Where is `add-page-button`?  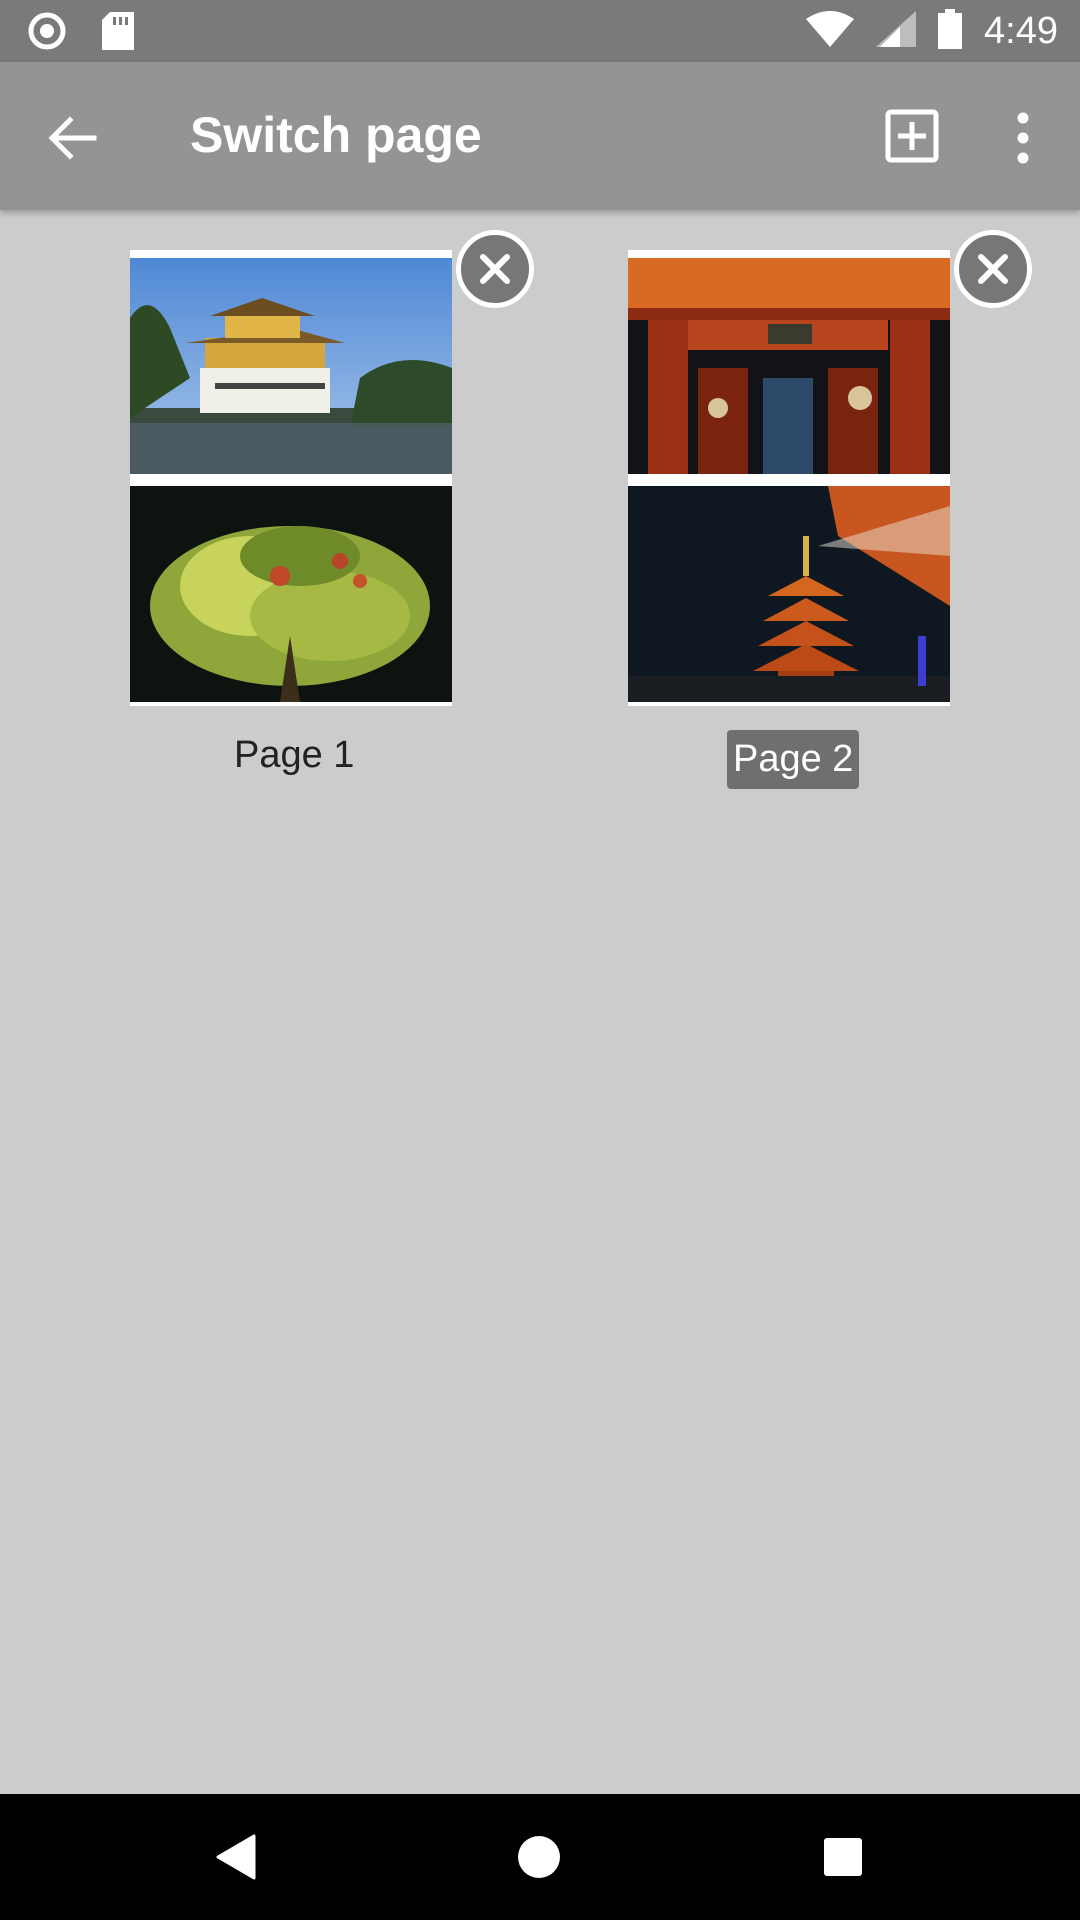
add-page-button is located at coordinates (912, 136).